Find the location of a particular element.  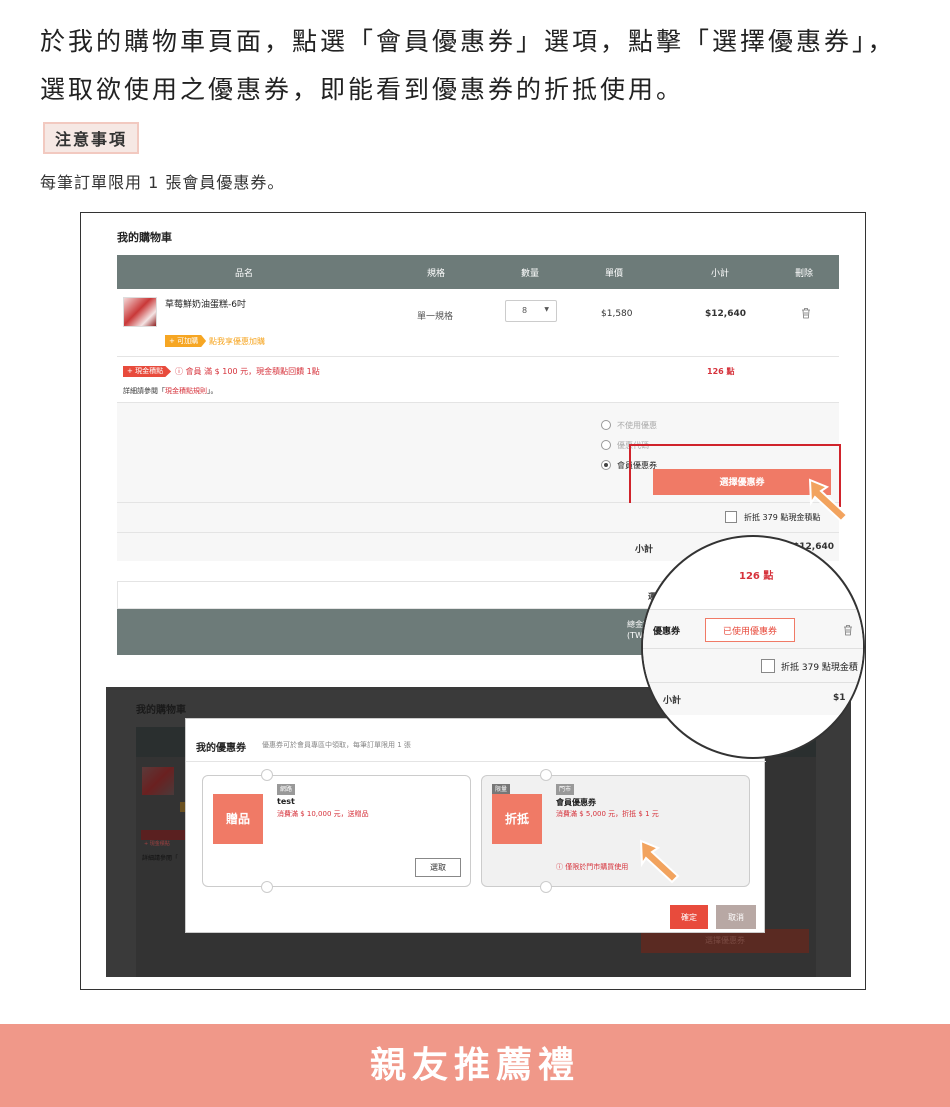

coupon-desc: 消費滿 $ 10,000 元，送贈品 is located at coordinates (323, 814).